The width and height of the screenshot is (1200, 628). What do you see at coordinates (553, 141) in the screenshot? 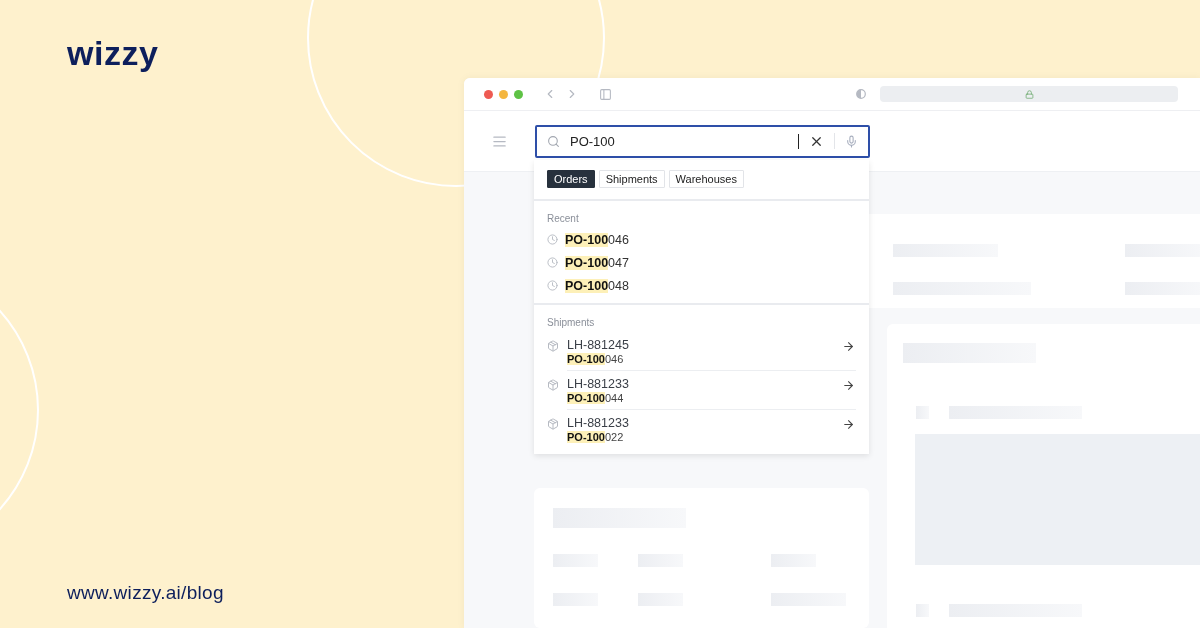
I see `search-icon` at bounding box center [553, 141].